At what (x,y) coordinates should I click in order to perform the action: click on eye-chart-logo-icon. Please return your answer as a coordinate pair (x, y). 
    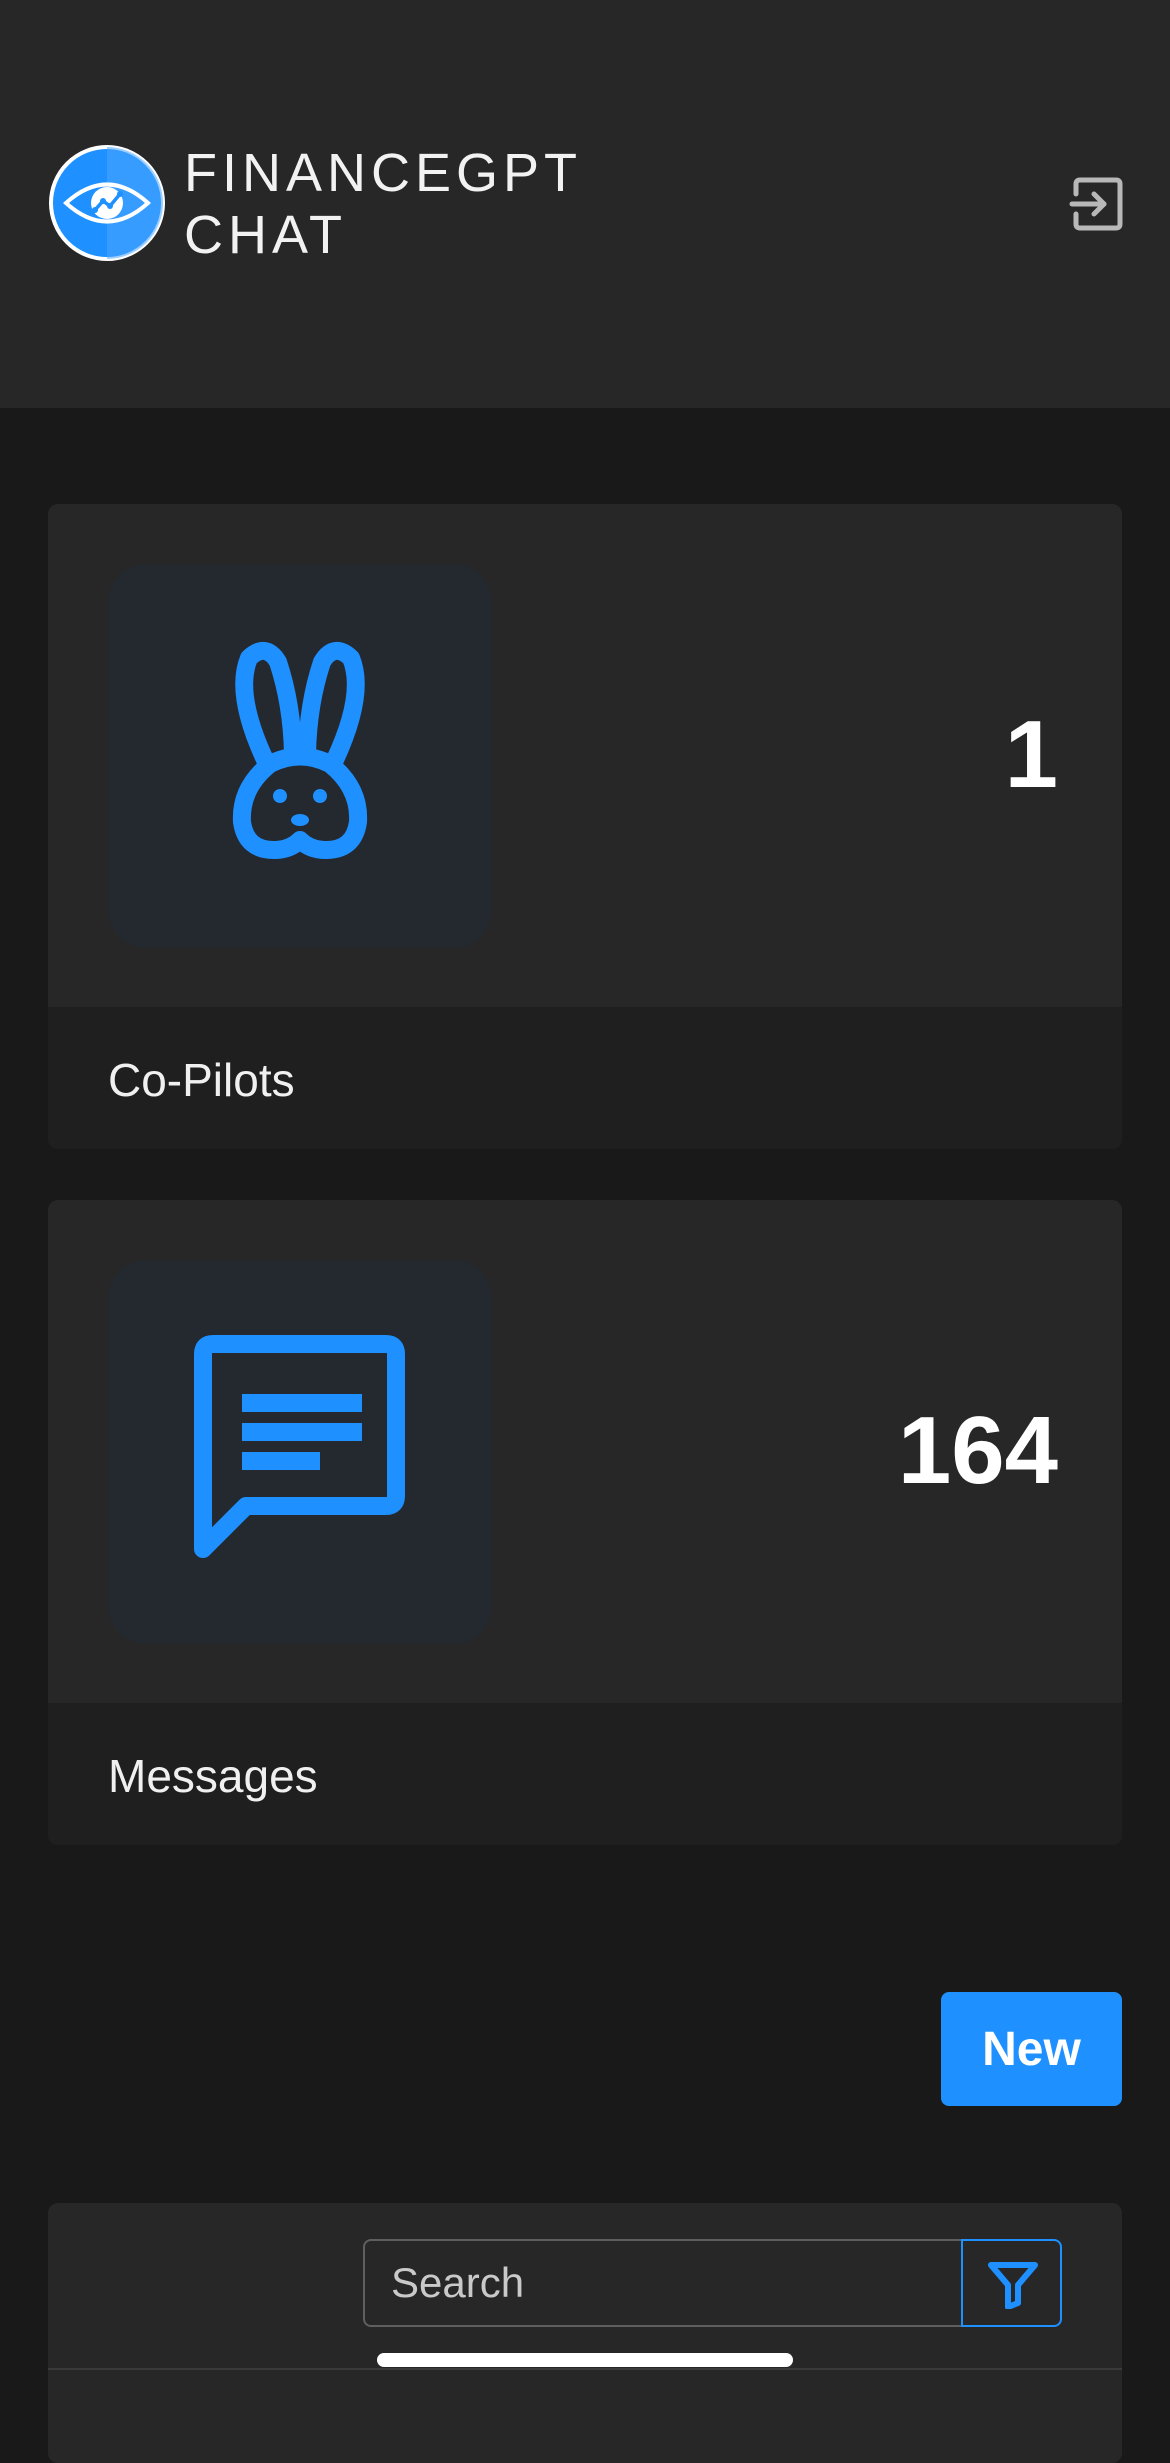
    Looking at the image, I should click on (107, 203).